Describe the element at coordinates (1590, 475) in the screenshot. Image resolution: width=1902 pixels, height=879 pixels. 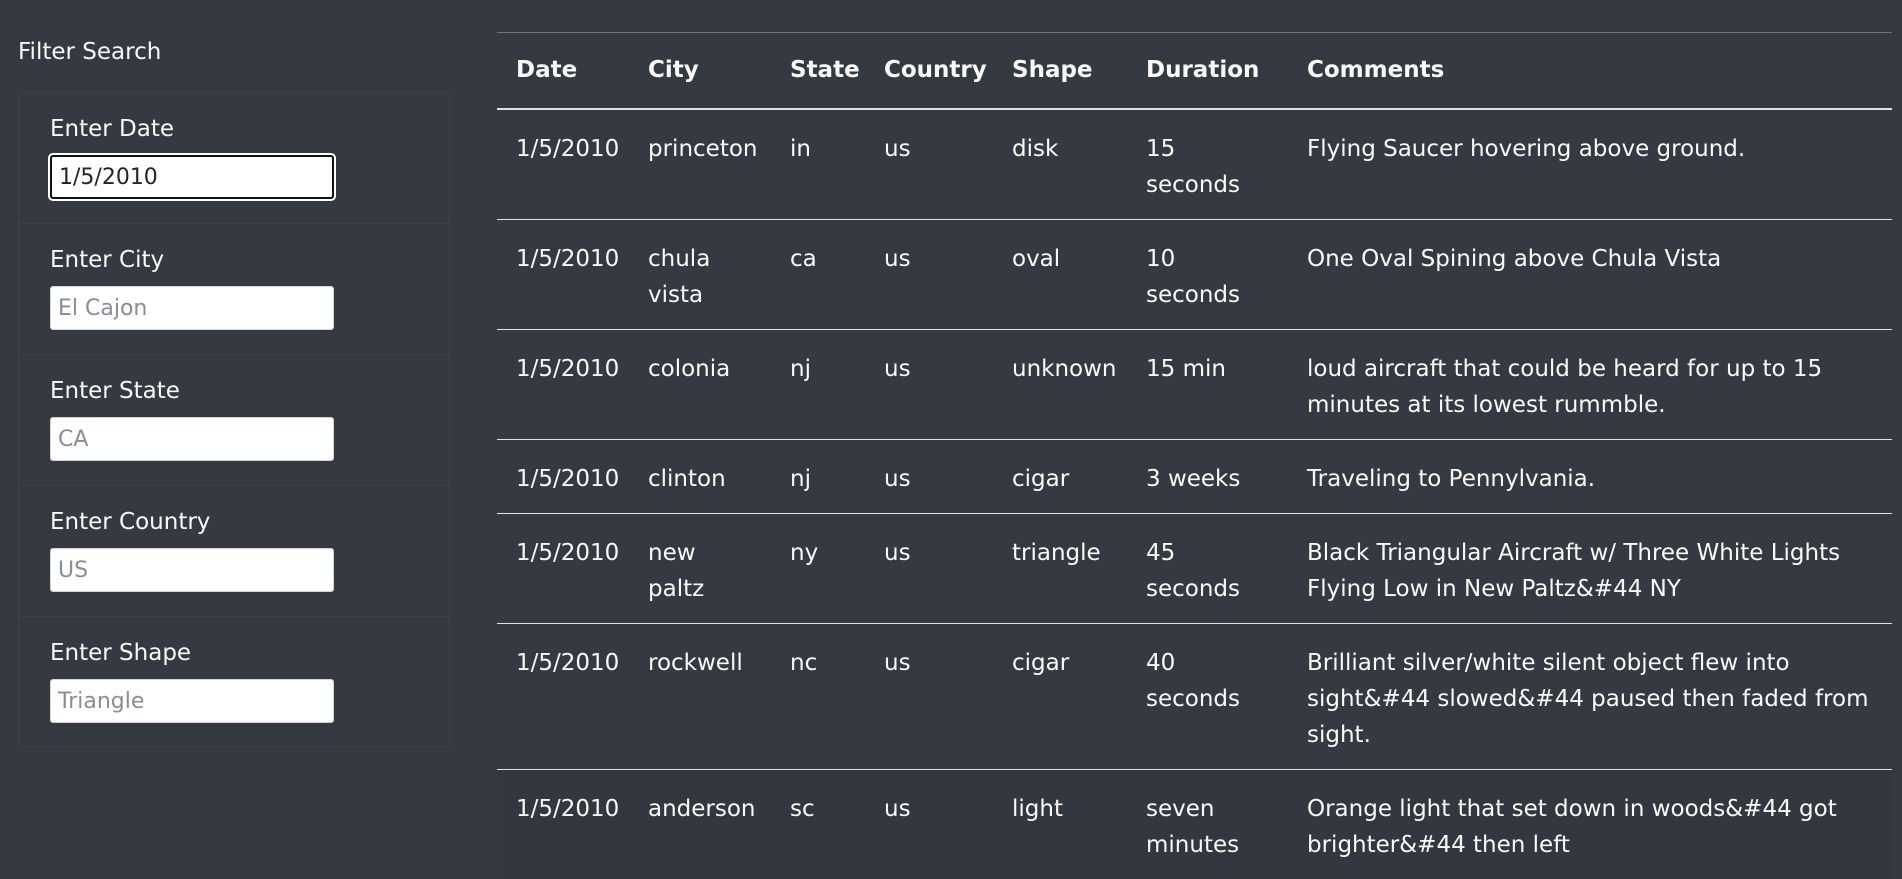
I see `cell-comments: Traveling to Pennylvania.` at that location.